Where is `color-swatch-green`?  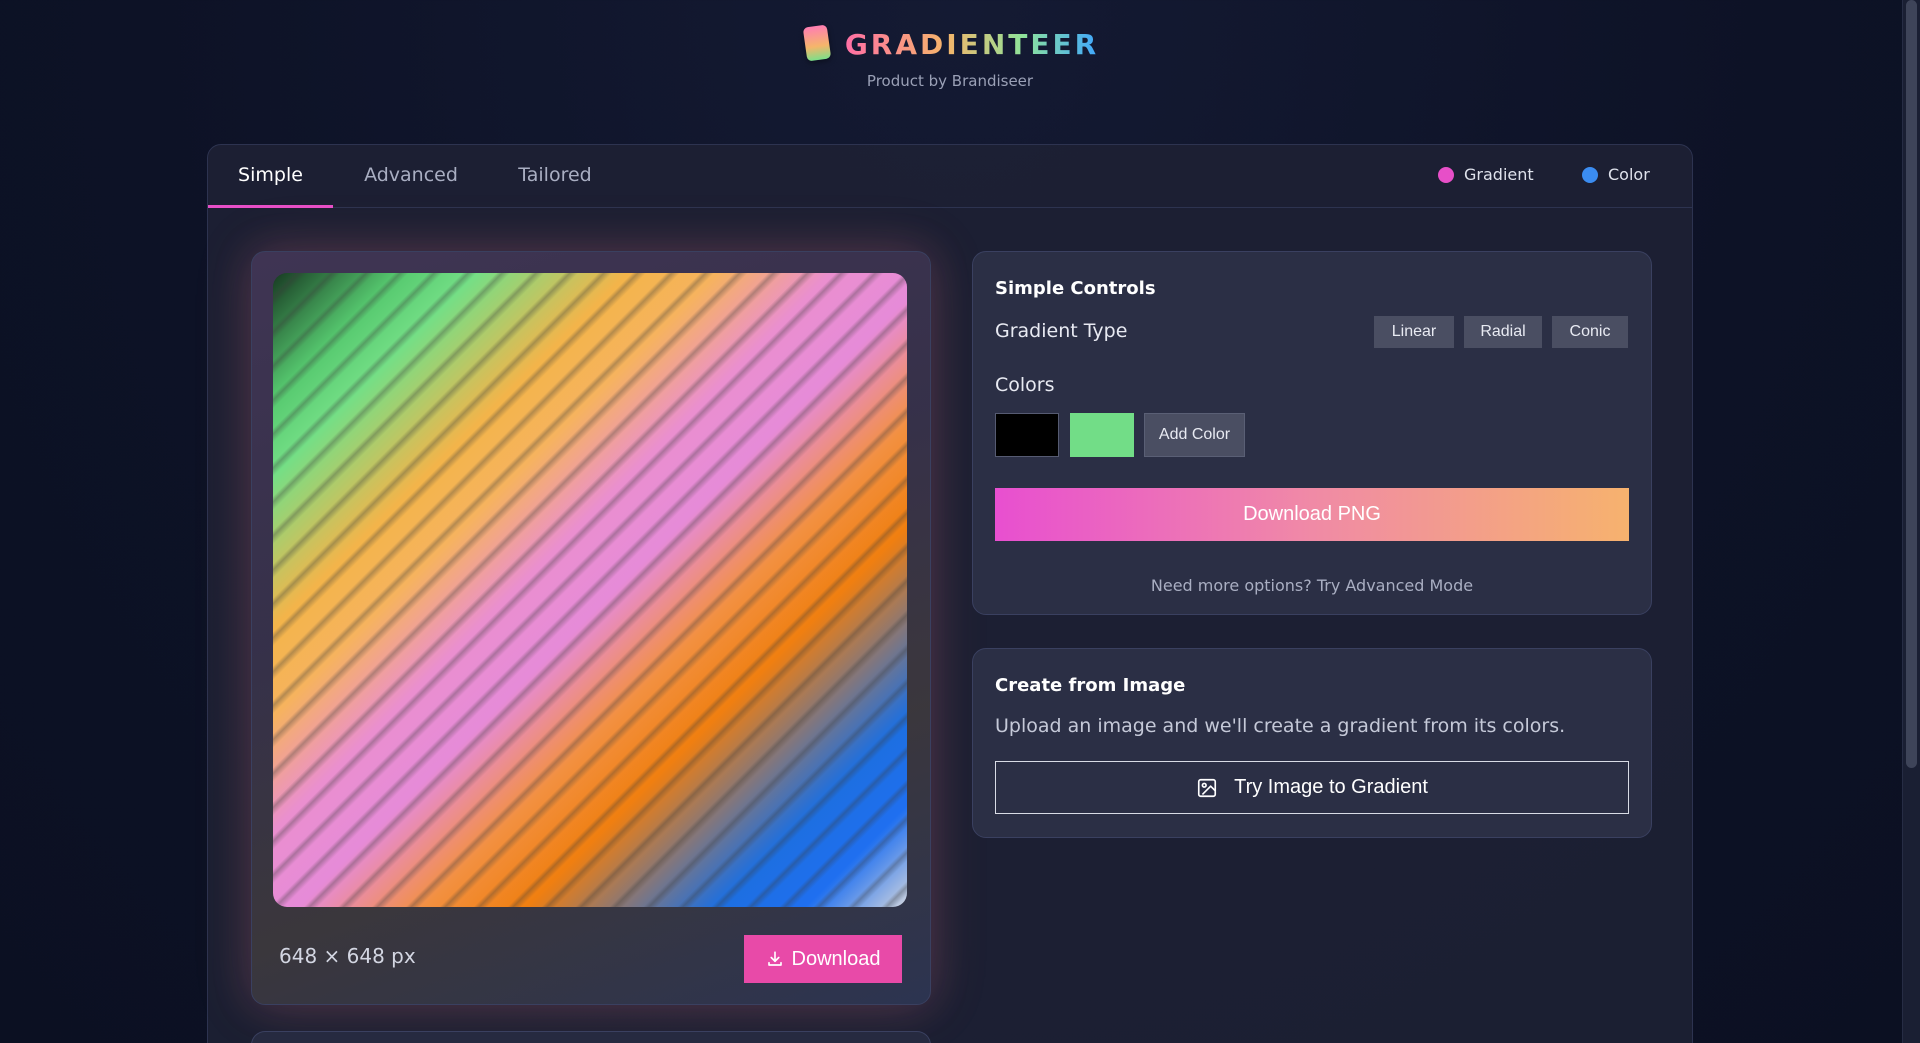 color-swatch-green is located at coordinates (1102, 435).